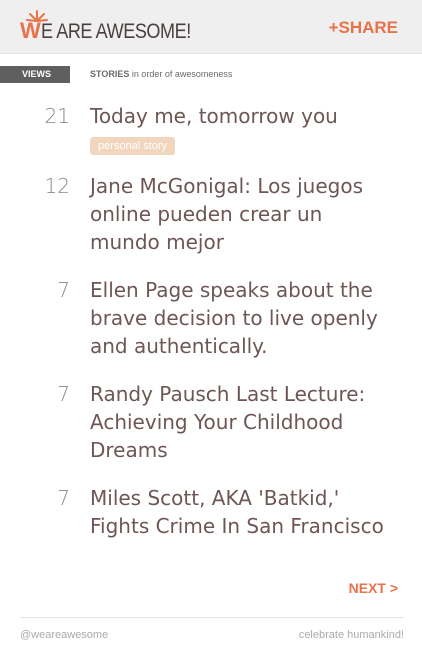 This screenshot has height=656, width=422. What do you see at coordinates (64, 635) in the screenshot?
I see `footer-handle: @weareawesome` at bounding box center [64, 635].